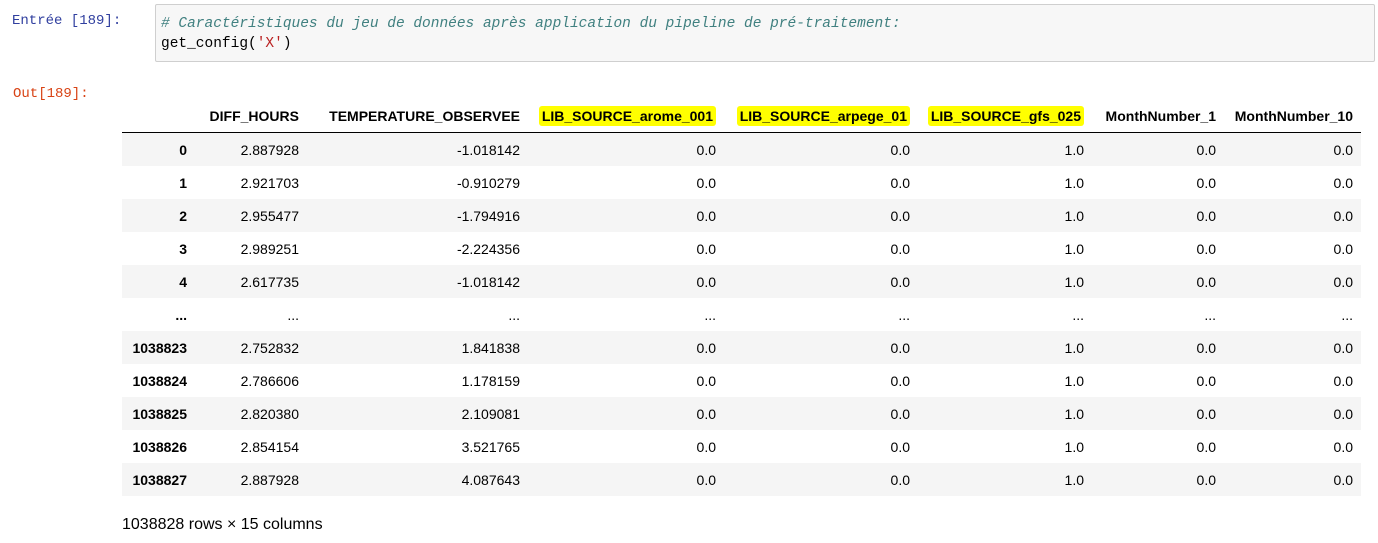 The image size is (1378, 543). I want to click on table-cell: 2.820380, so click(269, 413).